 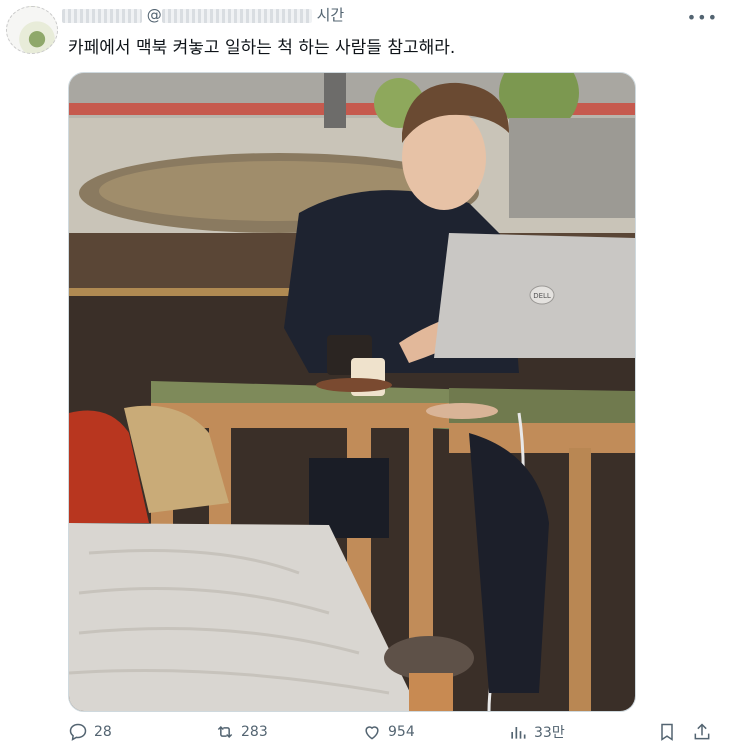 I want to click on views-button: 33만, so click(x=536, y=732).